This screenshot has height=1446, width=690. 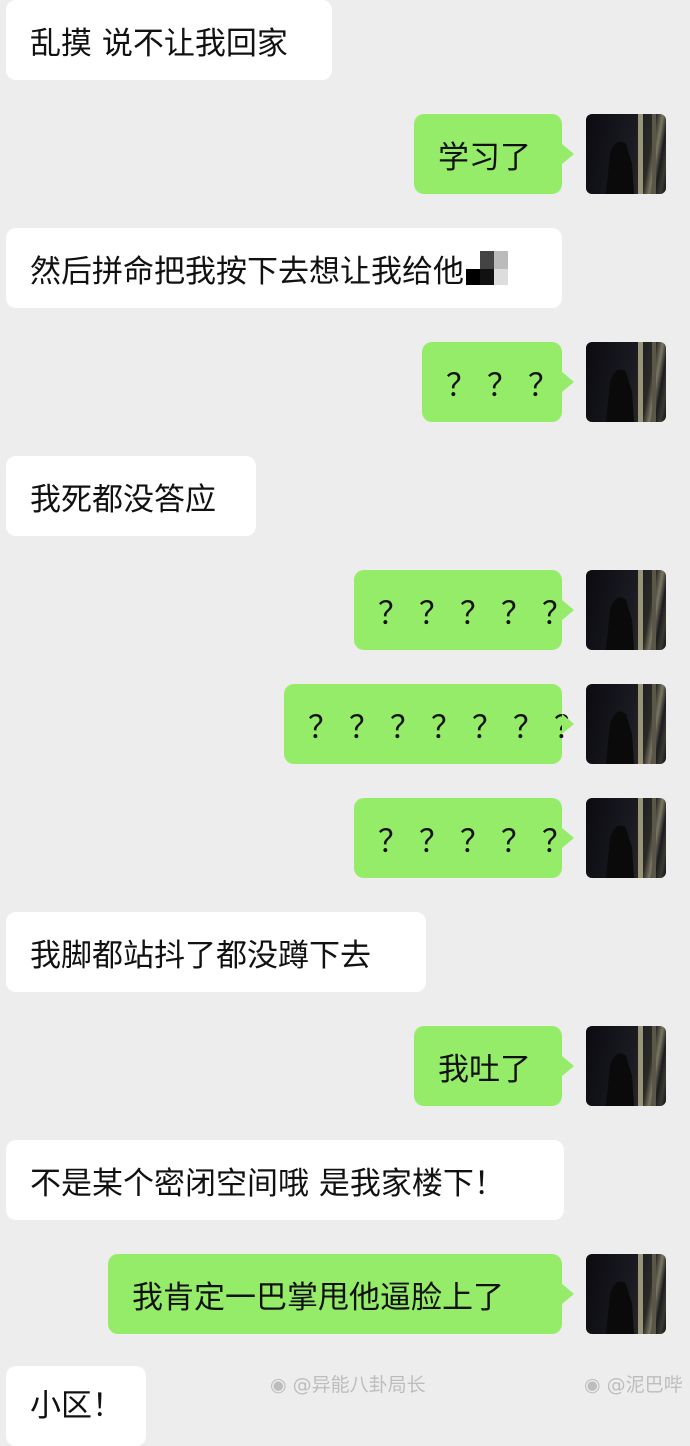 I want to click on message-text: 我吐了, so click(x=484, y=1069).